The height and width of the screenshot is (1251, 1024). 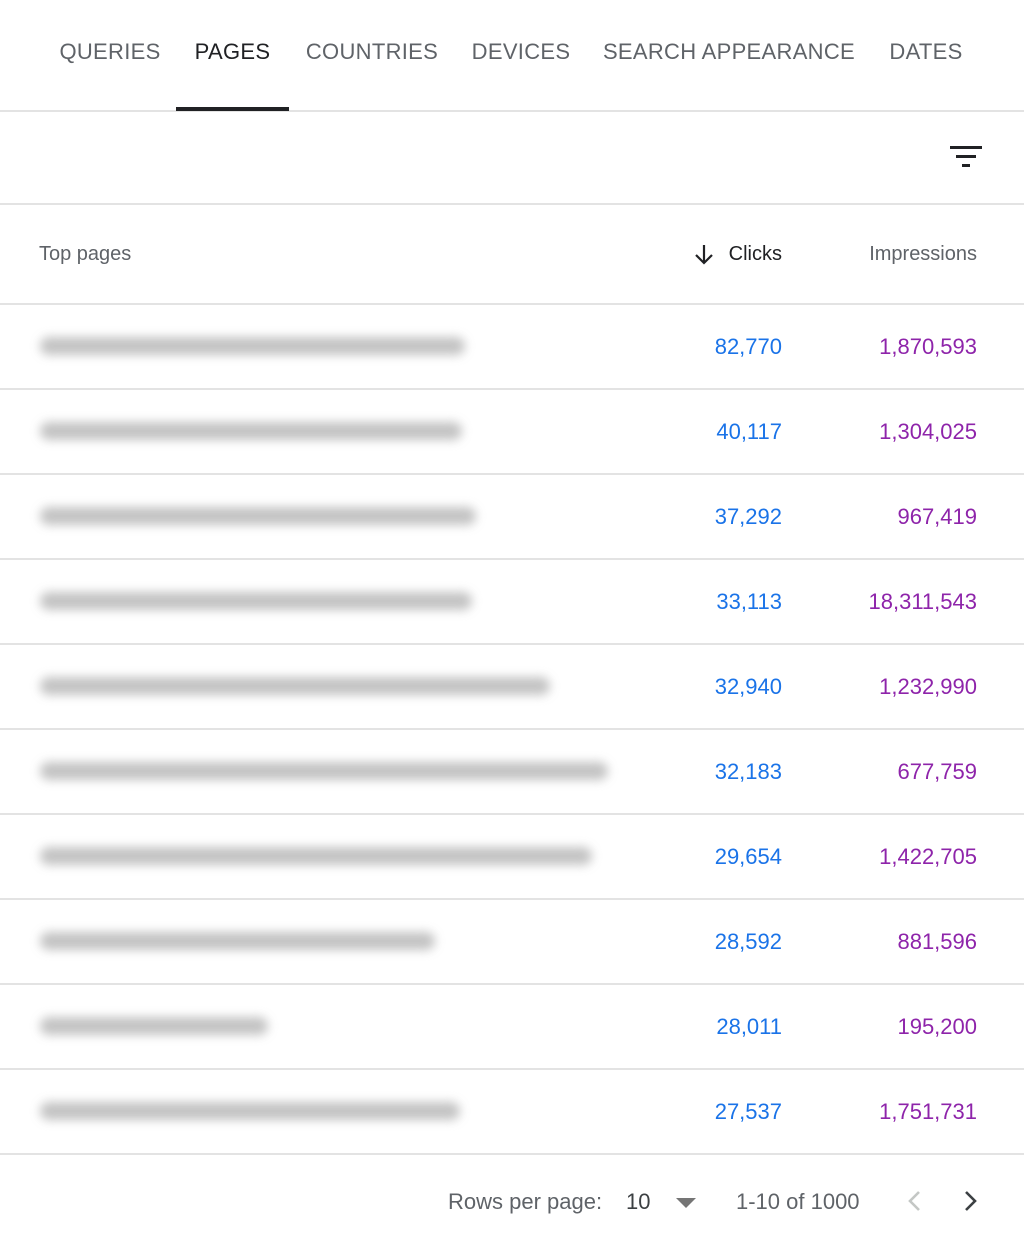 What do you see at coordinates (748, 941) in the screenshot?
I see `clicks-cell: 28,592` at bounding box center [748, 941].